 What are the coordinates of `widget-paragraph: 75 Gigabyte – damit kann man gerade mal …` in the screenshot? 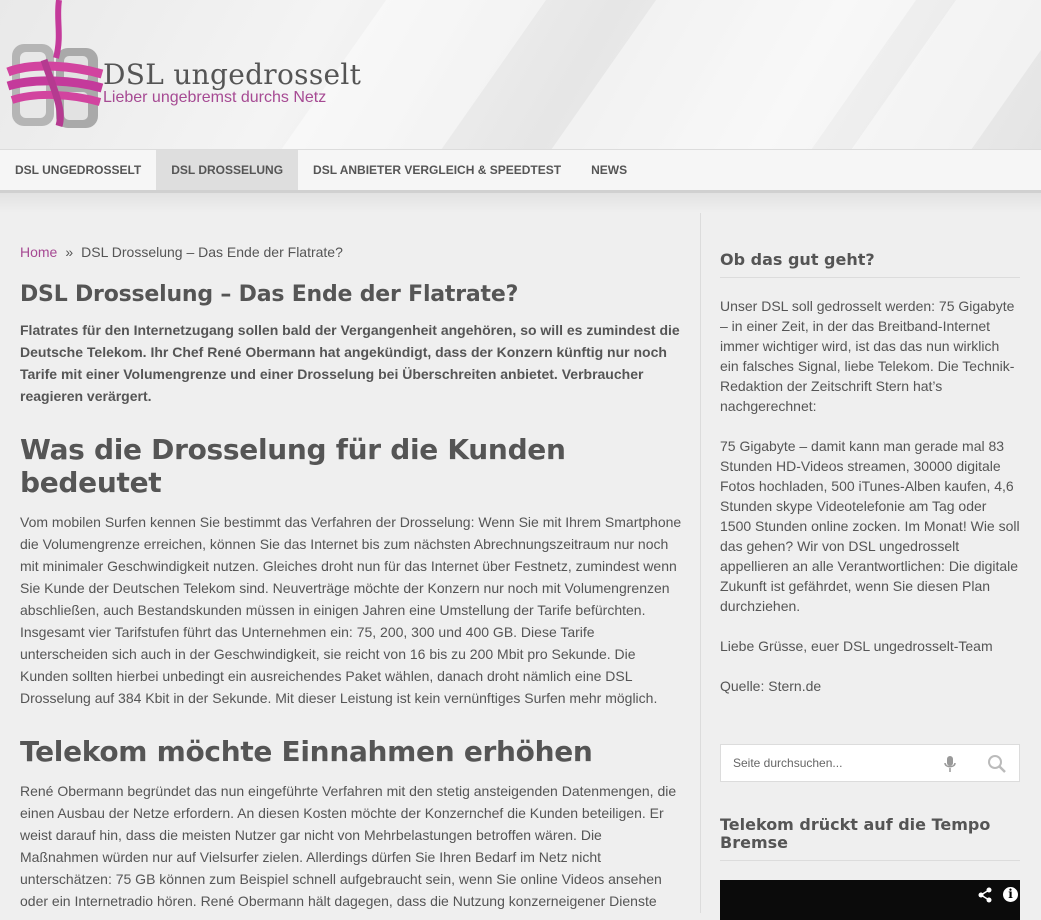 It's located at (870, 526).